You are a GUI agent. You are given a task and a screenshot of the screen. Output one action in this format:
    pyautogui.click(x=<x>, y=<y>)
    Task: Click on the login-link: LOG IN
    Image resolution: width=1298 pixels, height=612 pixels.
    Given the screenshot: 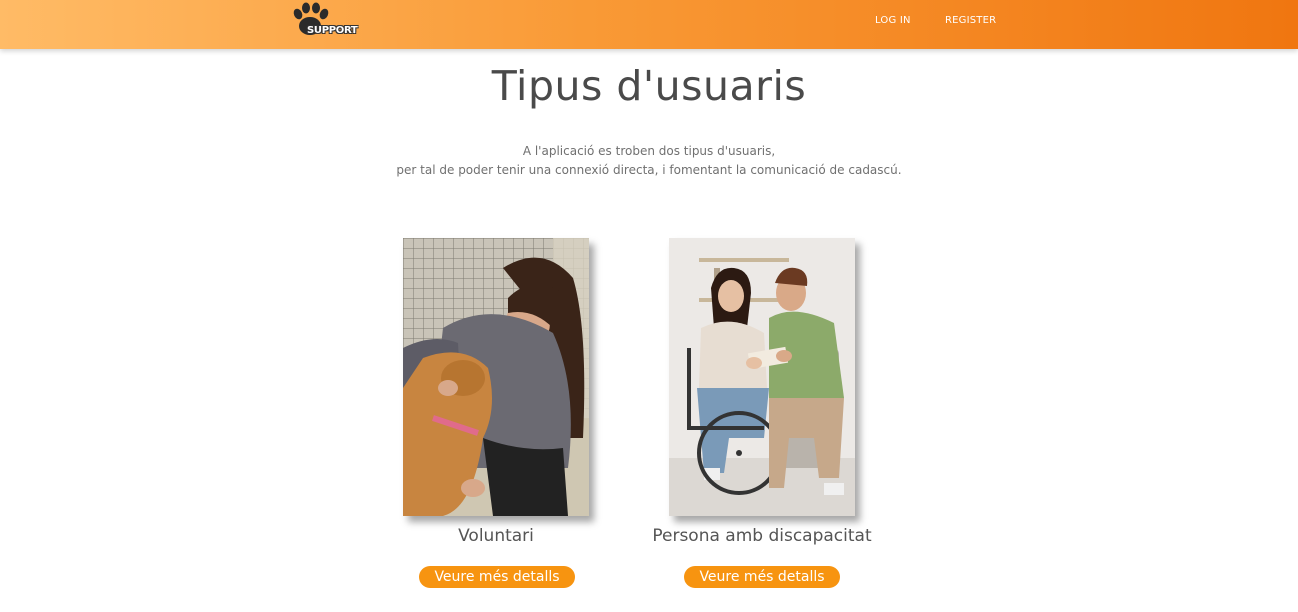 What is the action you would take?
    pyautogui.click(x=893, y=20)
    